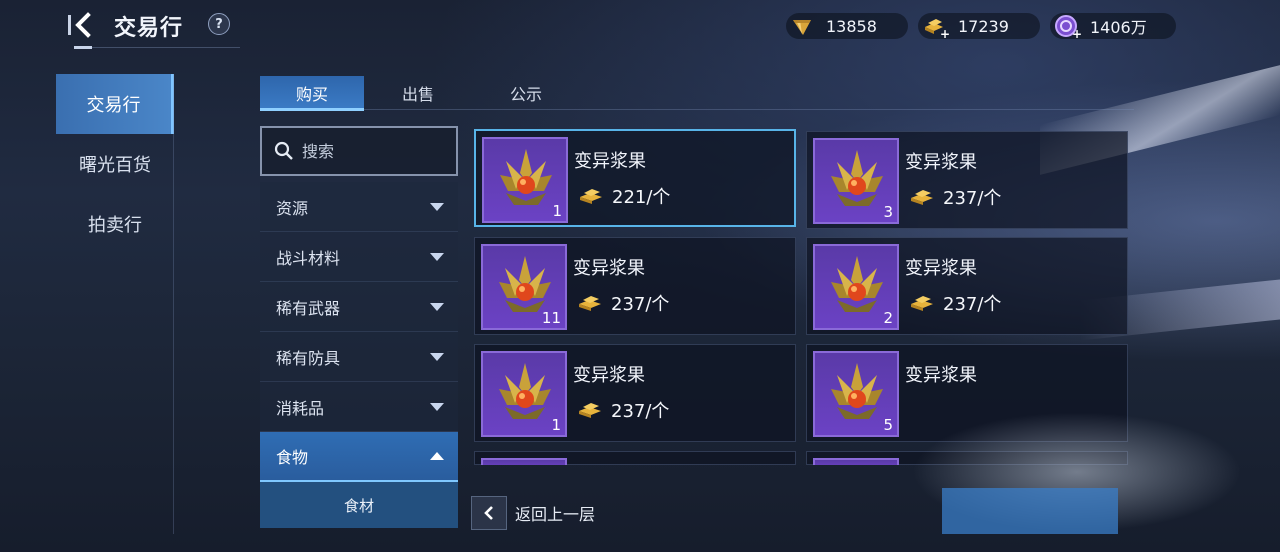 The height and width of the screenshot is (552, 1280). What do you see at coordinates (635, 458) in the screenshot?
I see `item-card` at bounding box center [635, 458].